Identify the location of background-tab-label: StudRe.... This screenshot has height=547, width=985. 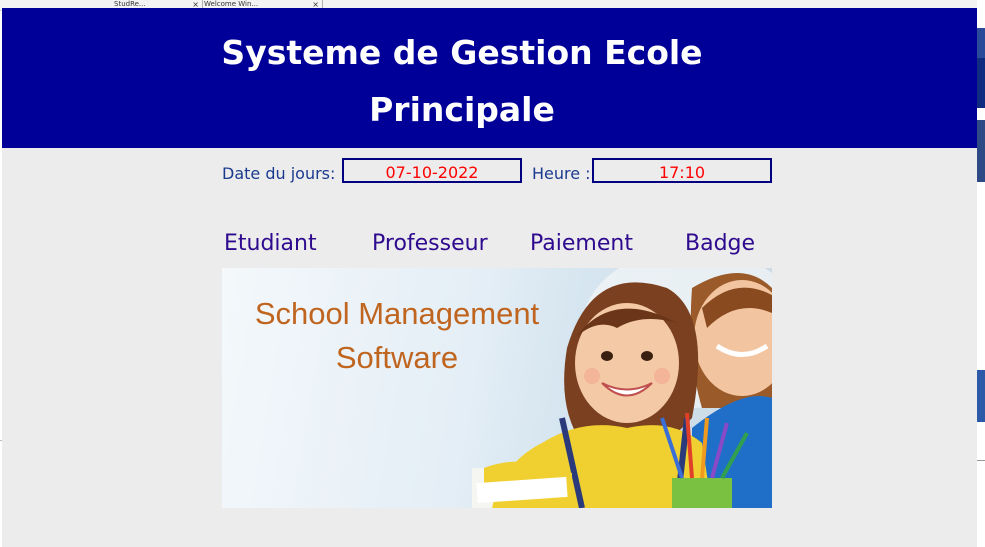
(130, 4).